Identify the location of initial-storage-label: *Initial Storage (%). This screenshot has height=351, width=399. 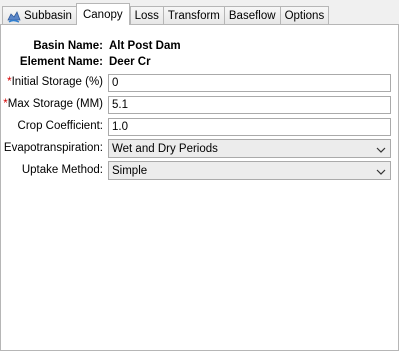
(52, 82).